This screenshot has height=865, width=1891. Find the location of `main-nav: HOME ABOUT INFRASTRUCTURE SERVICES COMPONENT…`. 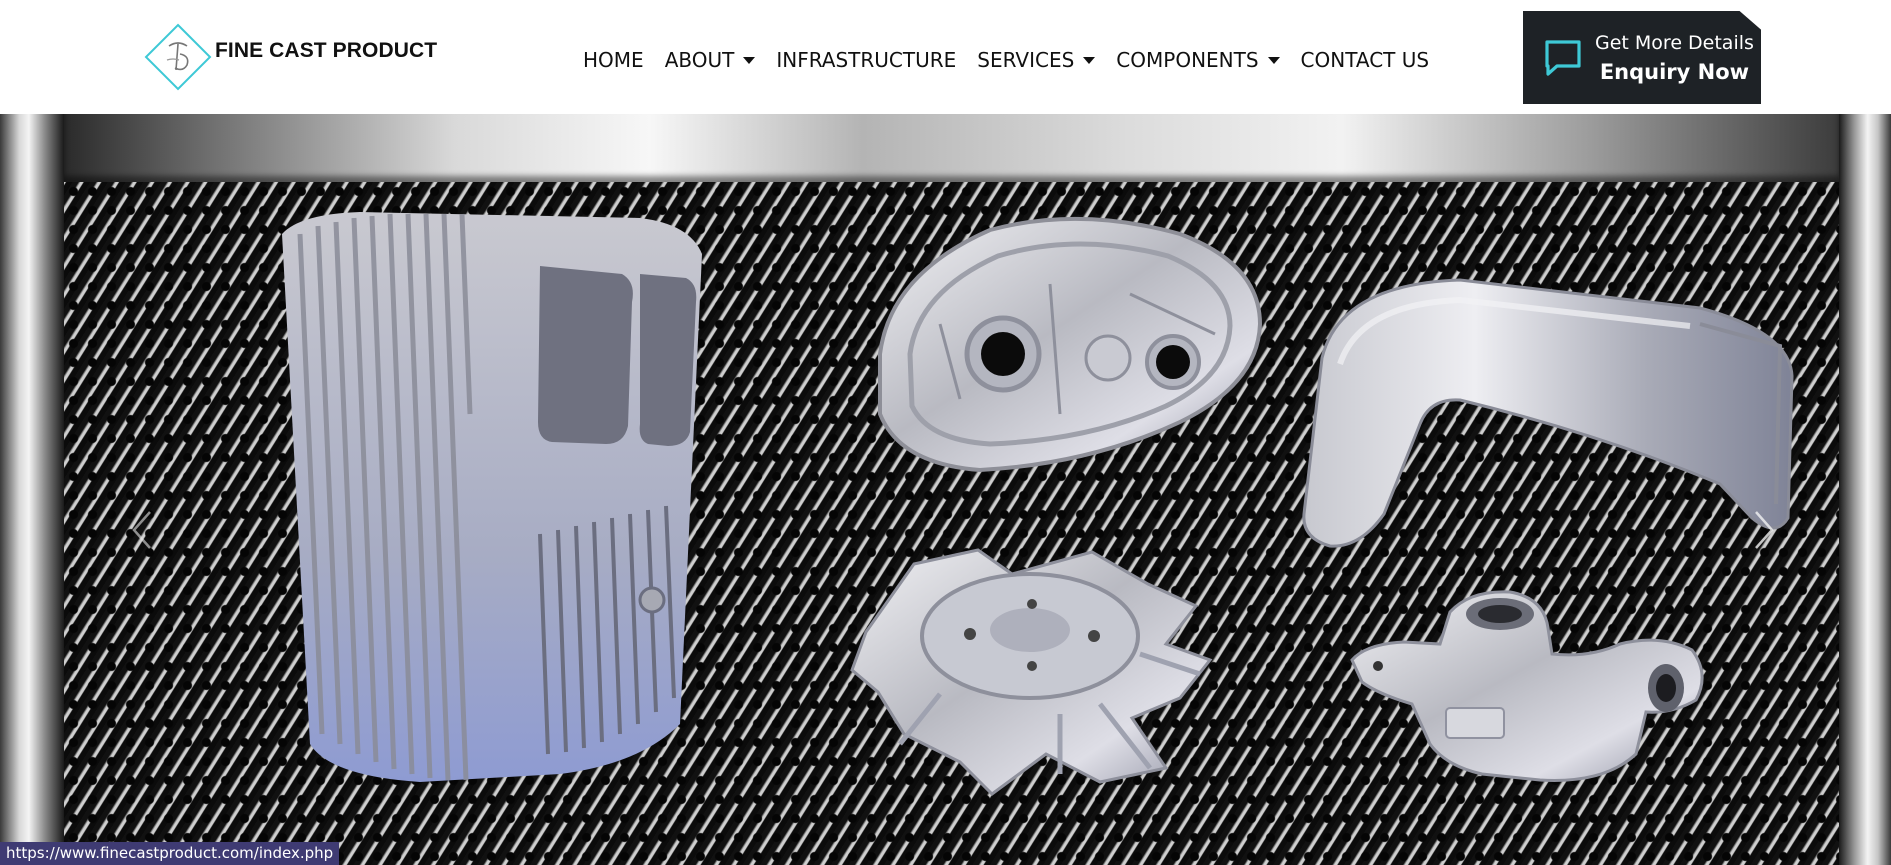

main-nav: HOME ABOUT INFRASTRUCTURE SERVICES COMPONENT… is located at coordinates (1006, 60).